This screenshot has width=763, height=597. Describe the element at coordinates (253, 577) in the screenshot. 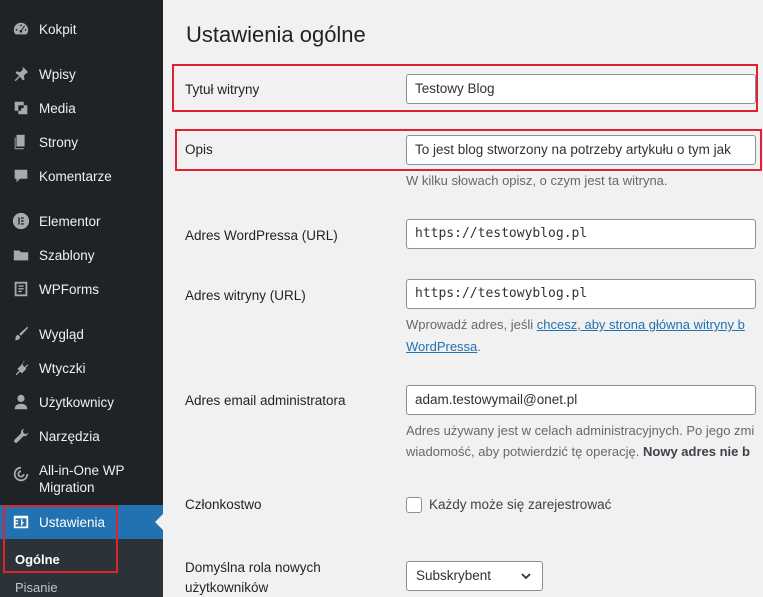

I see `default-role-label: Domyślna rola nowych użytkowników` at that location.